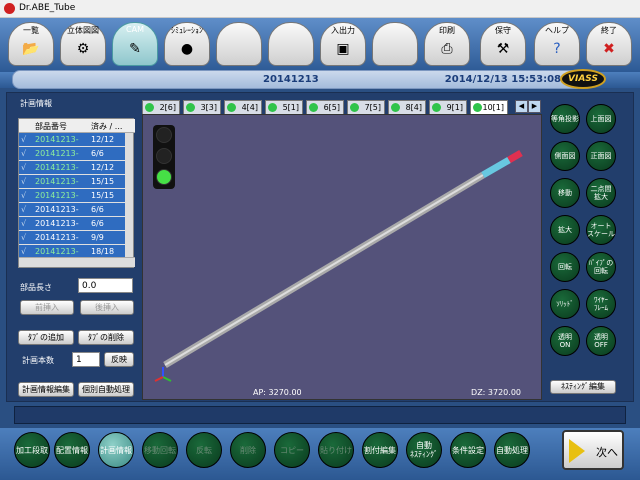 The image size is (640, 480). I want to click on plan-name: 20141213, so click(291, 79).